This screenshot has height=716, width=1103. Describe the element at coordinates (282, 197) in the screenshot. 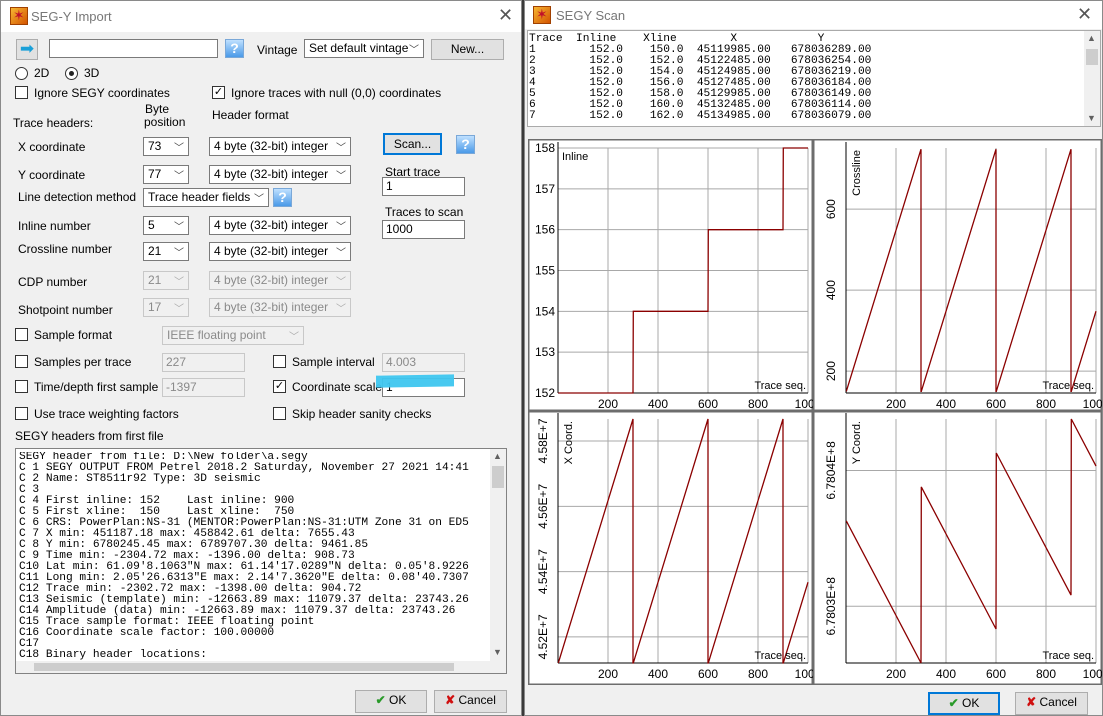

I see `line-detection-help-icon: ?` at that location.